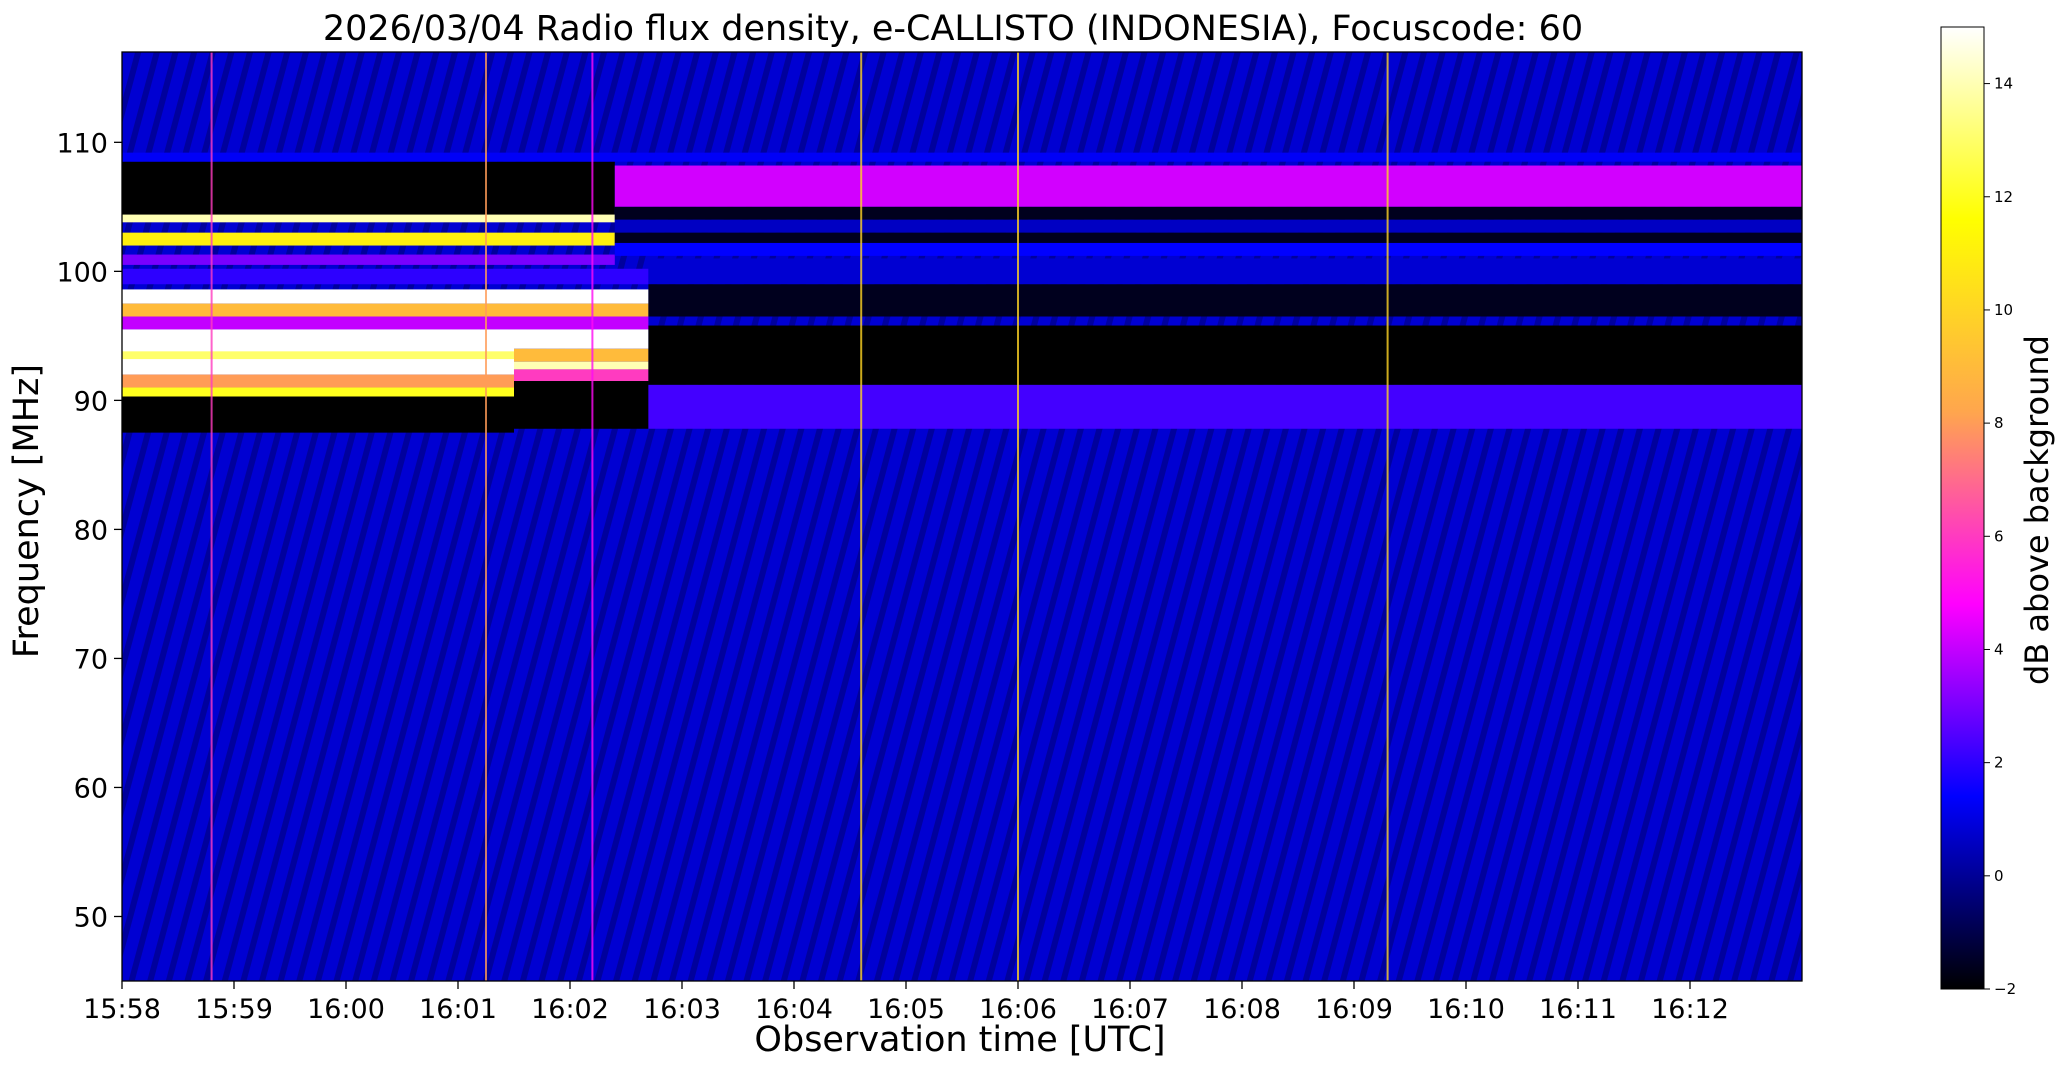  What do you see at coordinates (1354, 1009) in the screenshot?
I see `x-tick-label: 16:09` at bounding box center [1354, 1009].